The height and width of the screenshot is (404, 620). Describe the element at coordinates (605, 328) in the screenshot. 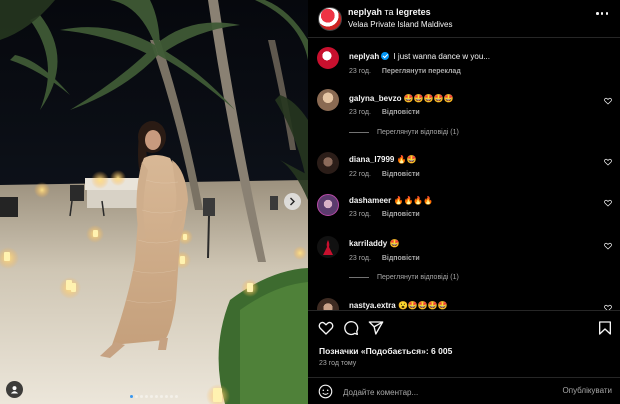

I see `bookmark-icon` at that location.